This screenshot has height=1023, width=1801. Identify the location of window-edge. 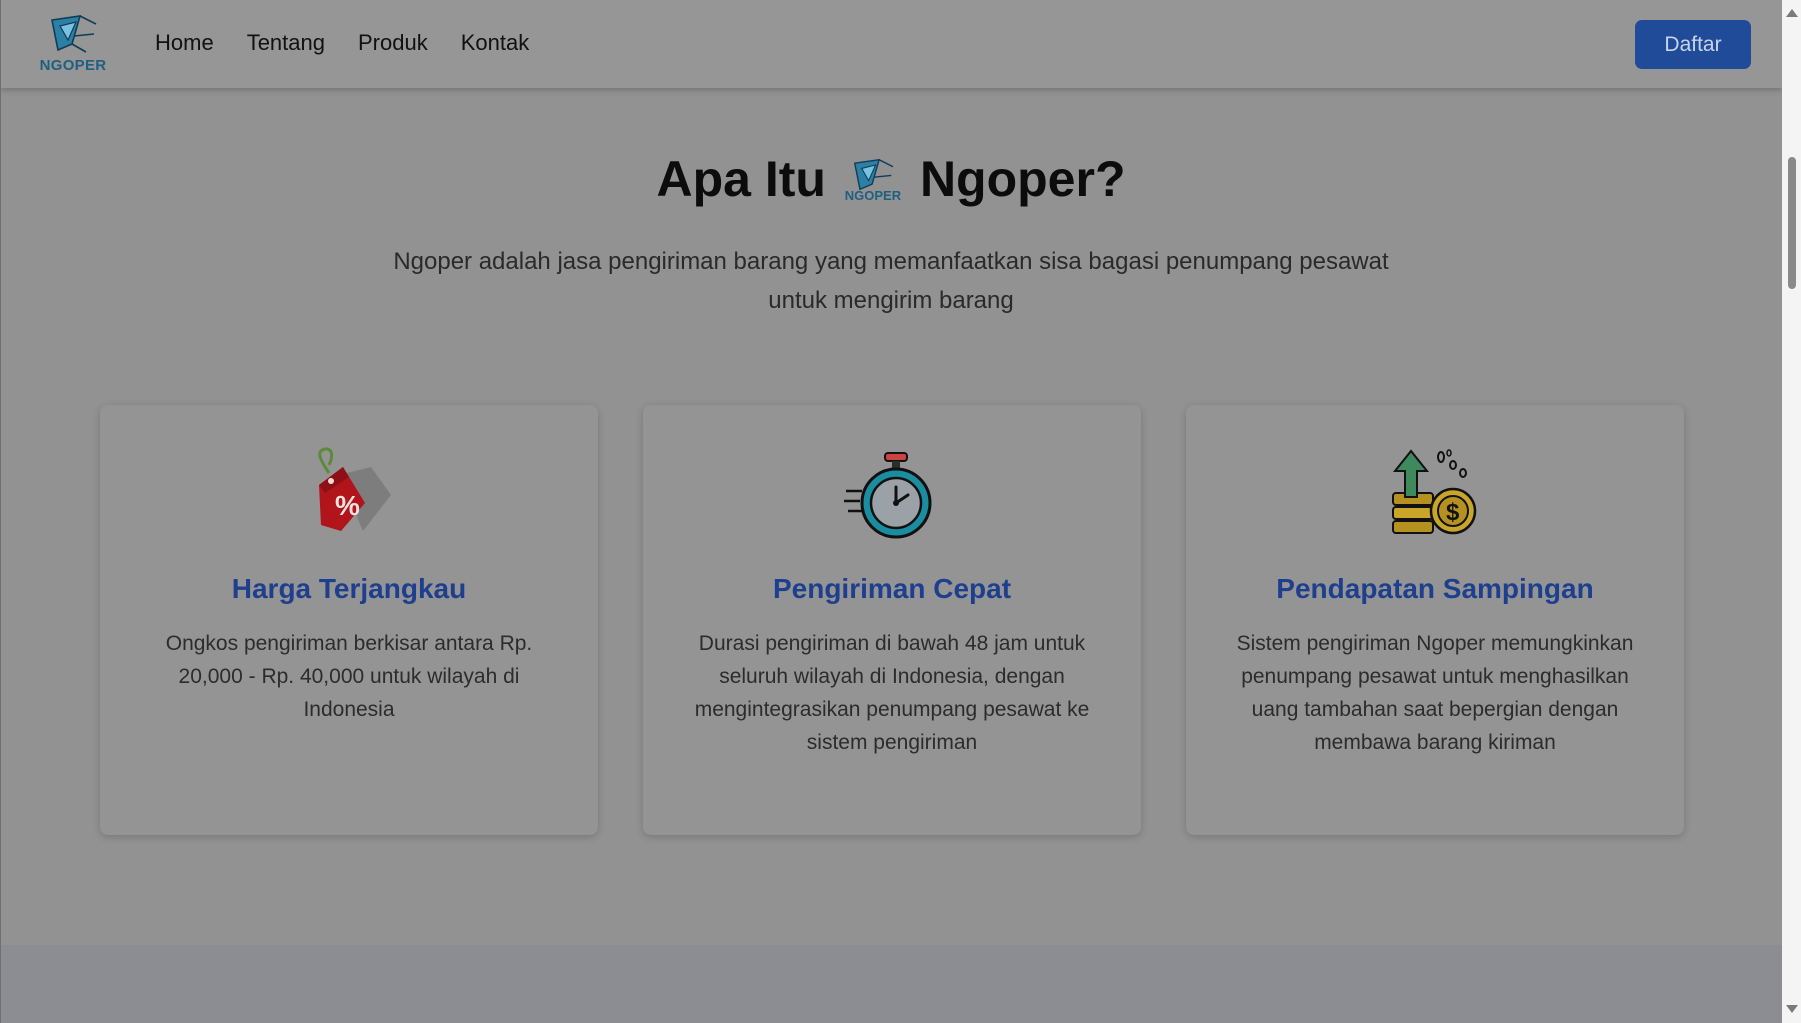
(0, 511).